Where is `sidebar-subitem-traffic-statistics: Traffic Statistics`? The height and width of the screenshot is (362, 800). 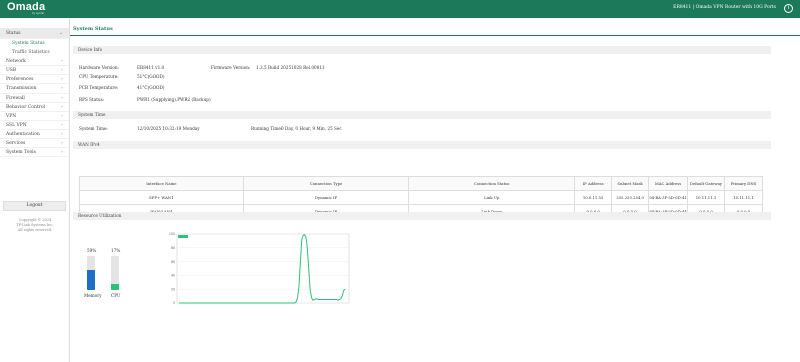 sidebar-subitem-traffic-statistics: Traffic Statistics is located at coordinates (34, 52).